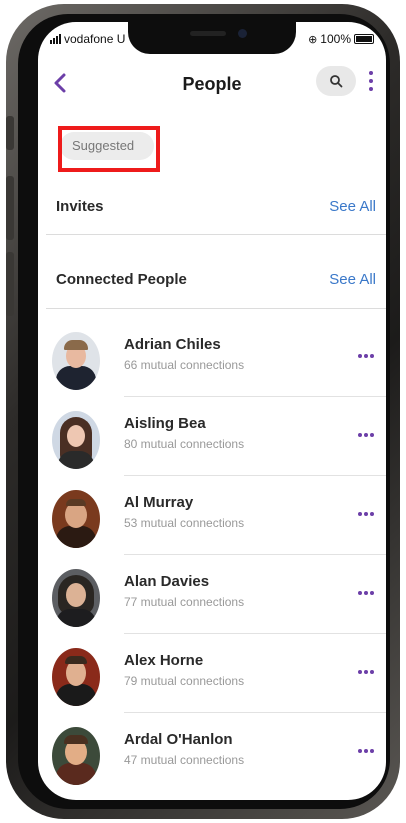 The image size is (406, 823). What do you see at coordinates (212, 752) in the screenshot?
I see `person-row: Ardal O'Hanlon 47 mutual connections` at bounding box center [212, 752].